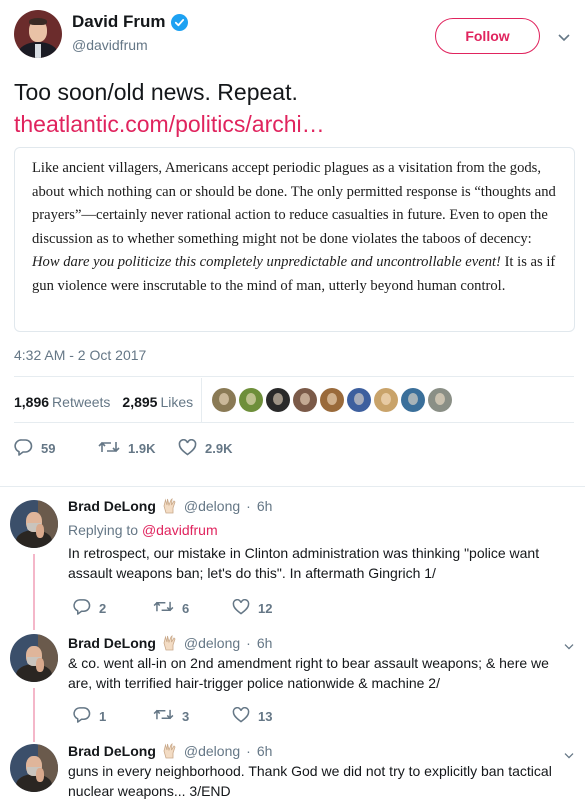  Describe the element at coordinates (177, 402) in the screenshot. I see `likes-label: Likes` at that location.